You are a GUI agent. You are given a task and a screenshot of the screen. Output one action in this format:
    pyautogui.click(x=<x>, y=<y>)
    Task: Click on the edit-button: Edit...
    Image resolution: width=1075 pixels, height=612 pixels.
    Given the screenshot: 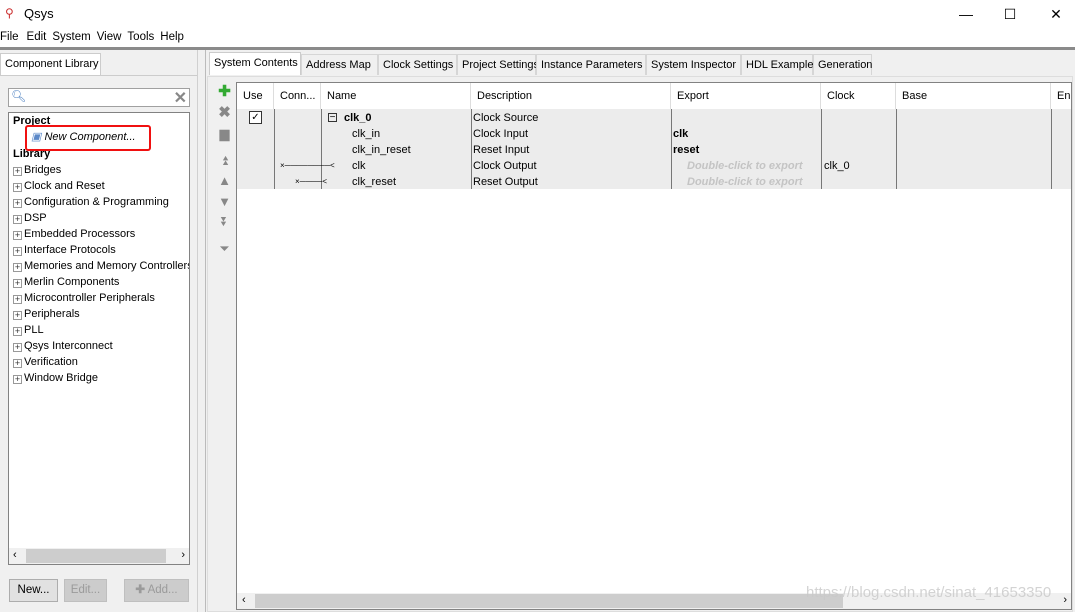 What is the action you would take?
    pyautogui.click(x=85, y=590)
    